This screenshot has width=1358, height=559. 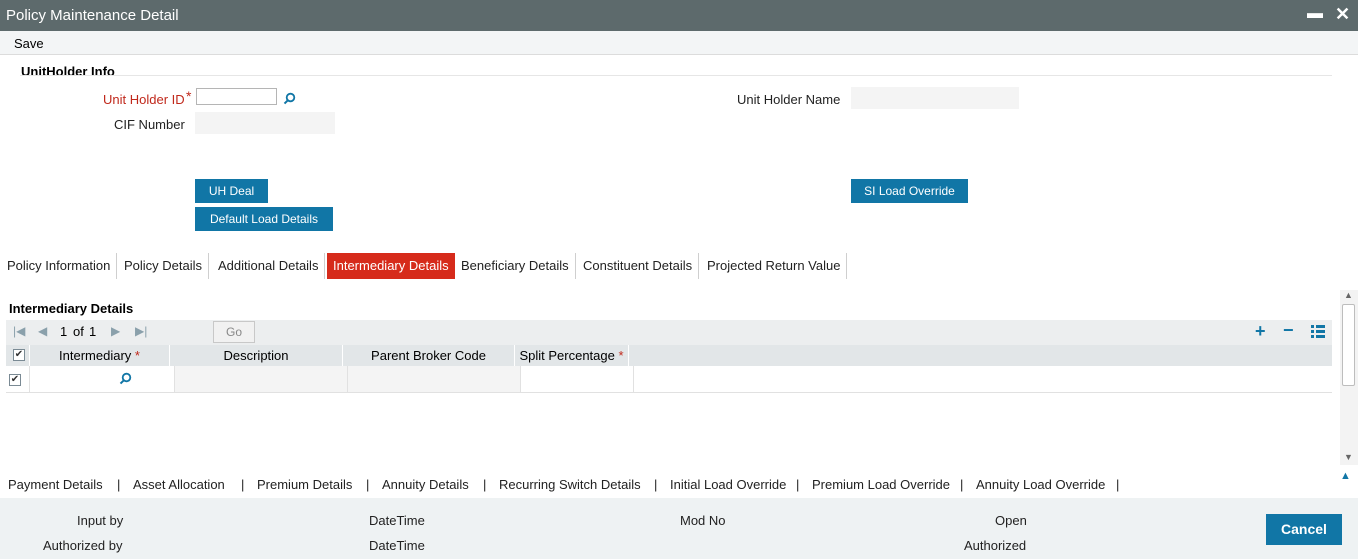 I want to click on intermediary-cell, so click(x=102, y=379).